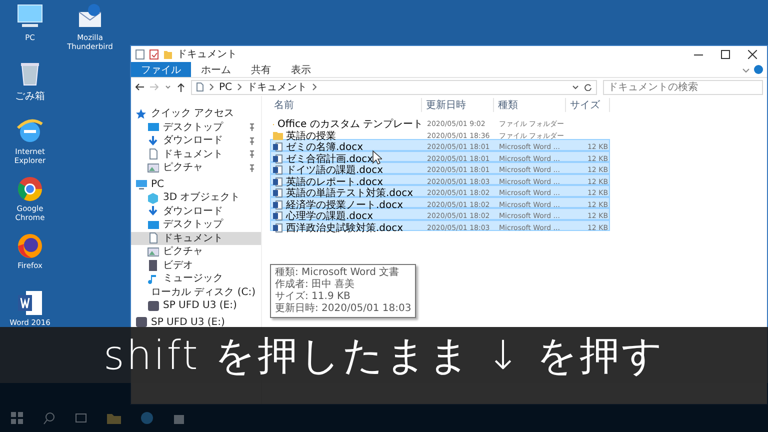 This screenshot has height=432, width=768. What do you see at coordinates (261, 69) in the screenshot?
I see `ribbon-tab: 共有` at bounding box center [261, 69].